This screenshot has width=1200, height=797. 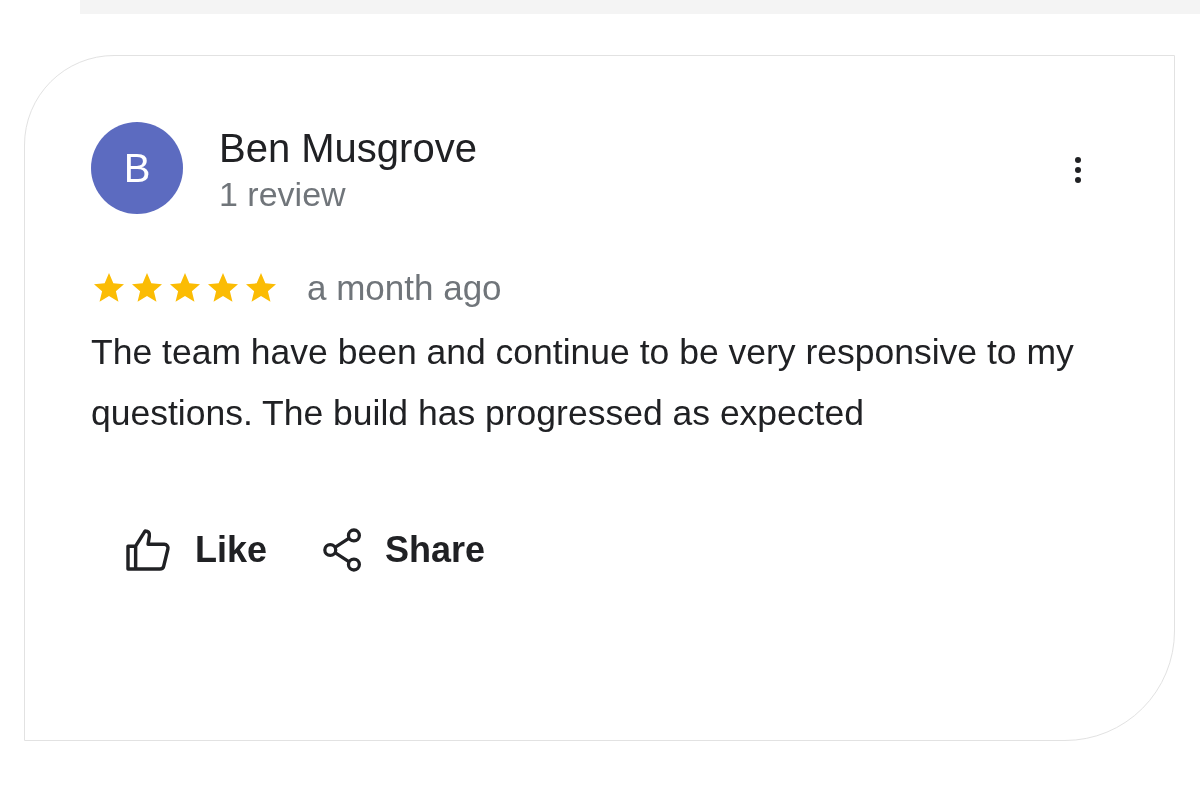 I want to click on share-button: Share, so click(x=404, y=550).